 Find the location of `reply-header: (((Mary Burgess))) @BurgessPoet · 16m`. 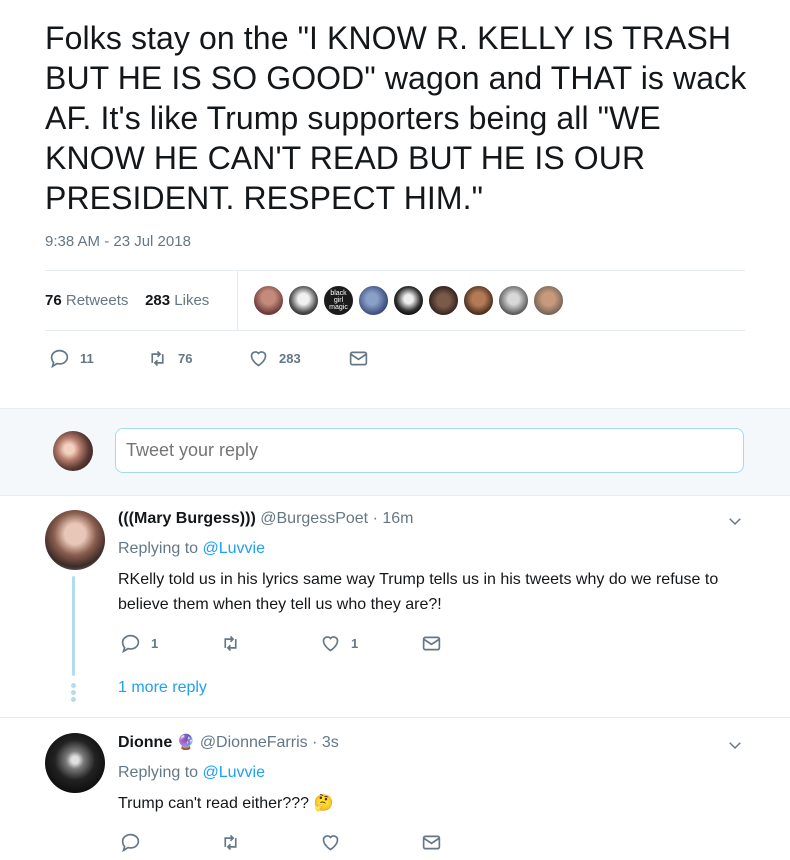

reply-header: (((Mary Burgess))) @BurgessPoet · 16m is located at coordinates (265, 519).